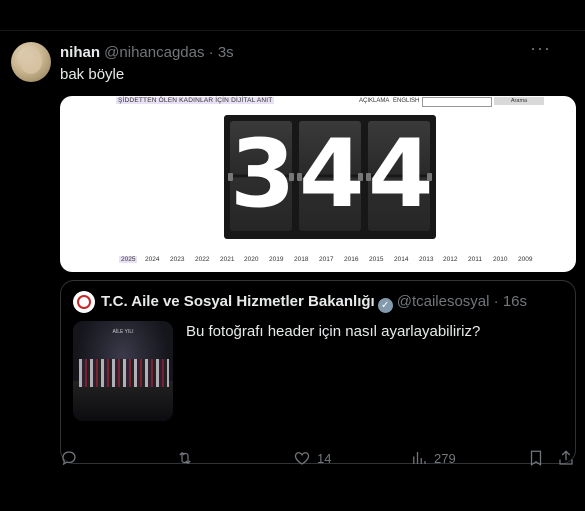  I want to click on views-chart-icon, so click(419, 458).